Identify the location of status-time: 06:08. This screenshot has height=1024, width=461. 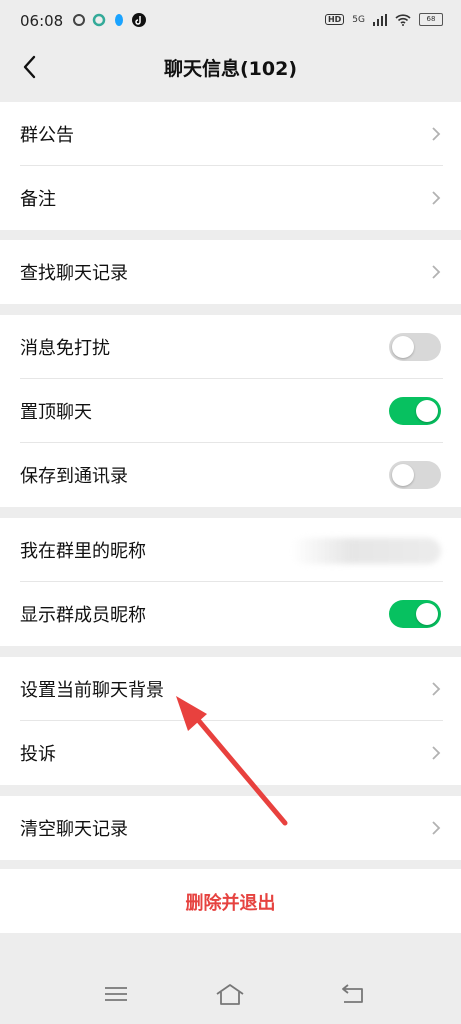
(42, 21).